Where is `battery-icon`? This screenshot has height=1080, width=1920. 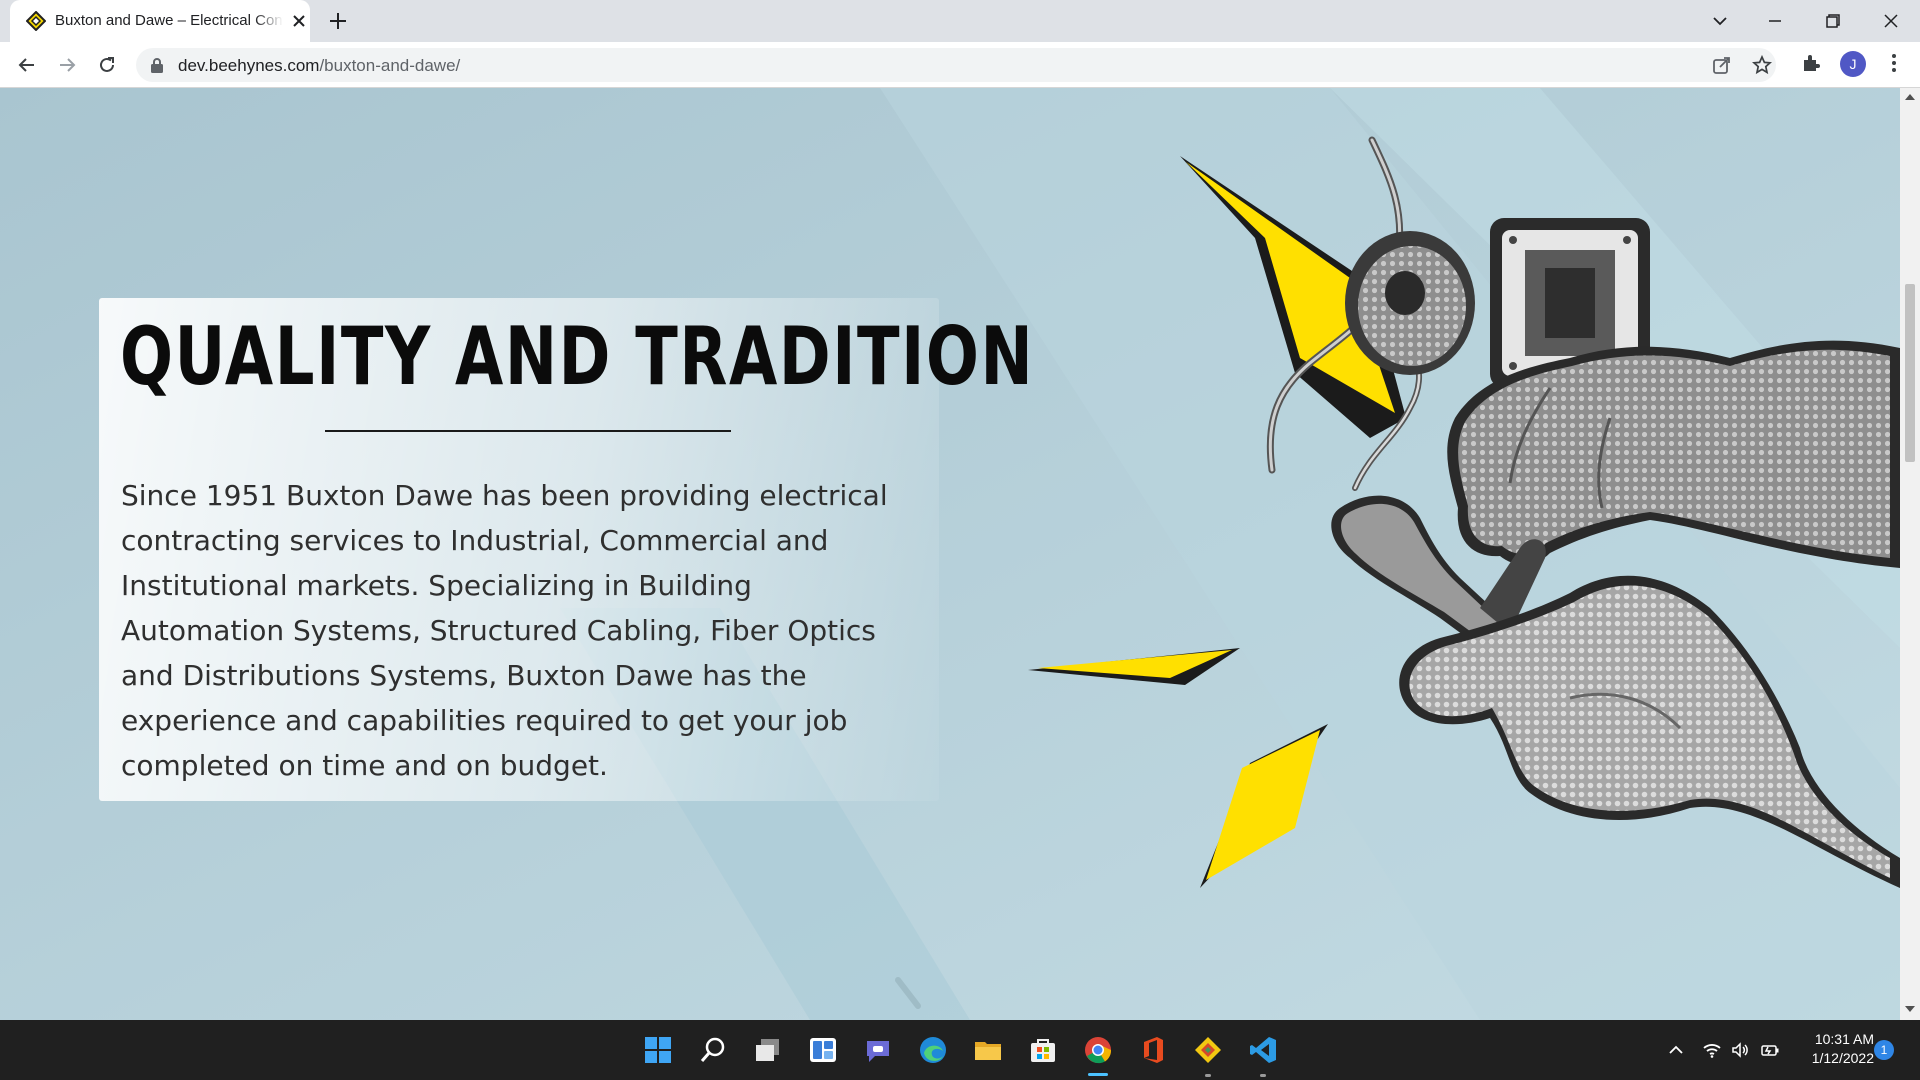 battery-icon is located at coordinates (1770, 1050).